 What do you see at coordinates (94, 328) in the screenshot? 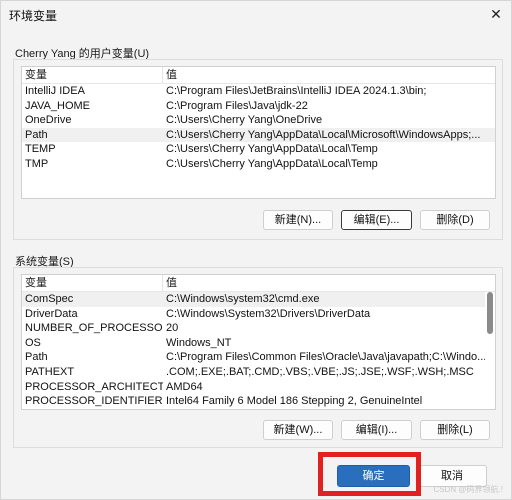
I see `variable-name: NUMBER_OF_PROCESSORS` at bounding box center [94, 328].